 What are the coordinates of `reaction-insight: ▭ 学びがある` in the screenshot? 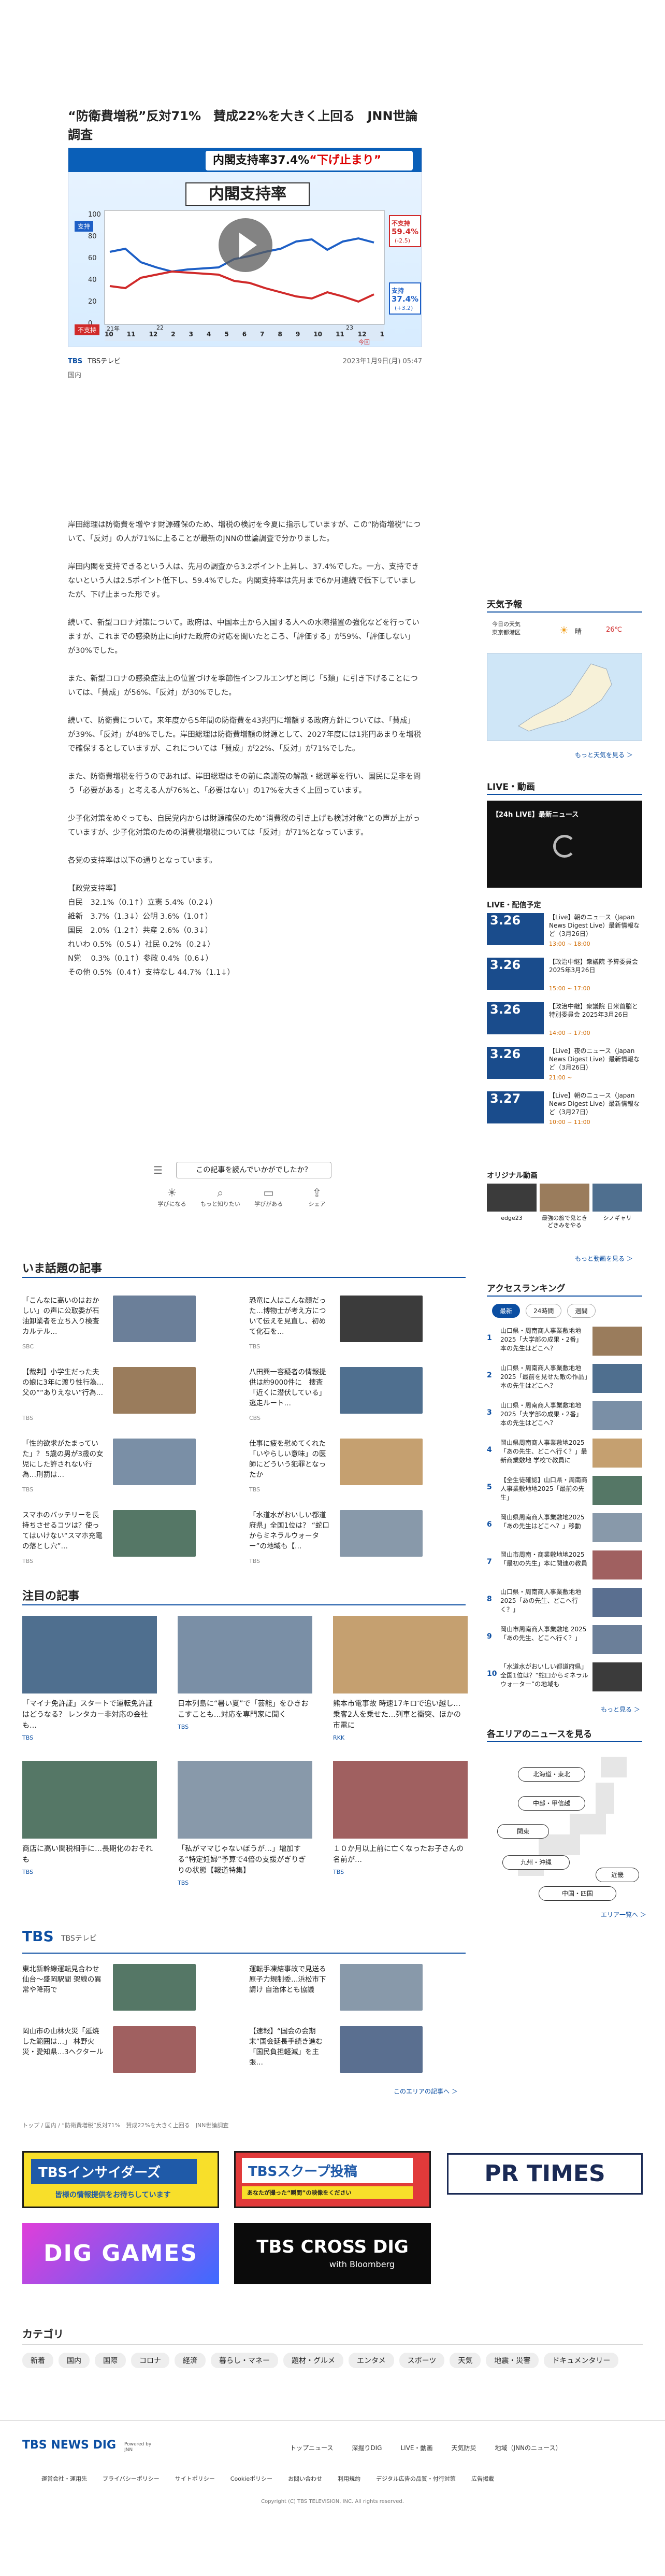 It's located at (269, 1197).